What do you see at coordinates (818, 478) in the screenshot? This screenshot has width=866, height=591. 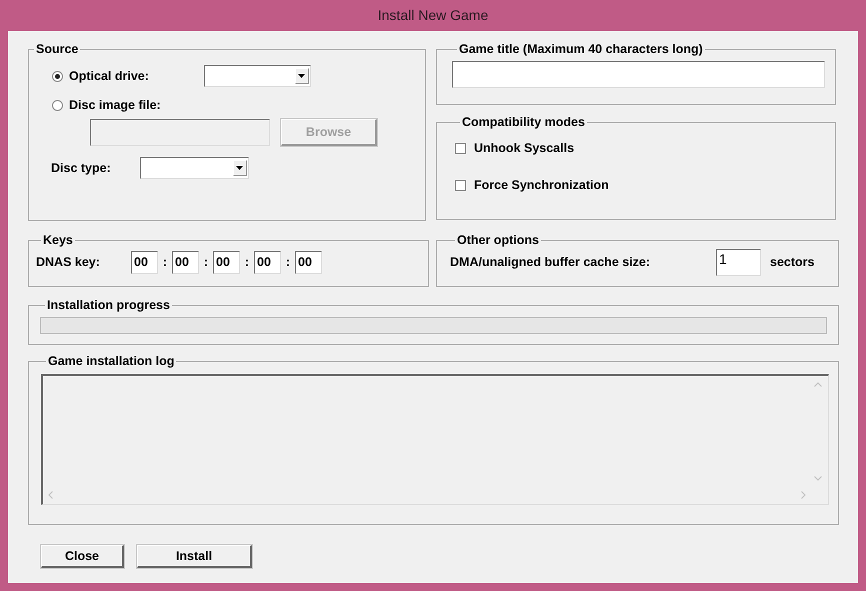 I see `scroll-down-icon` at bounding box center [818, 478].